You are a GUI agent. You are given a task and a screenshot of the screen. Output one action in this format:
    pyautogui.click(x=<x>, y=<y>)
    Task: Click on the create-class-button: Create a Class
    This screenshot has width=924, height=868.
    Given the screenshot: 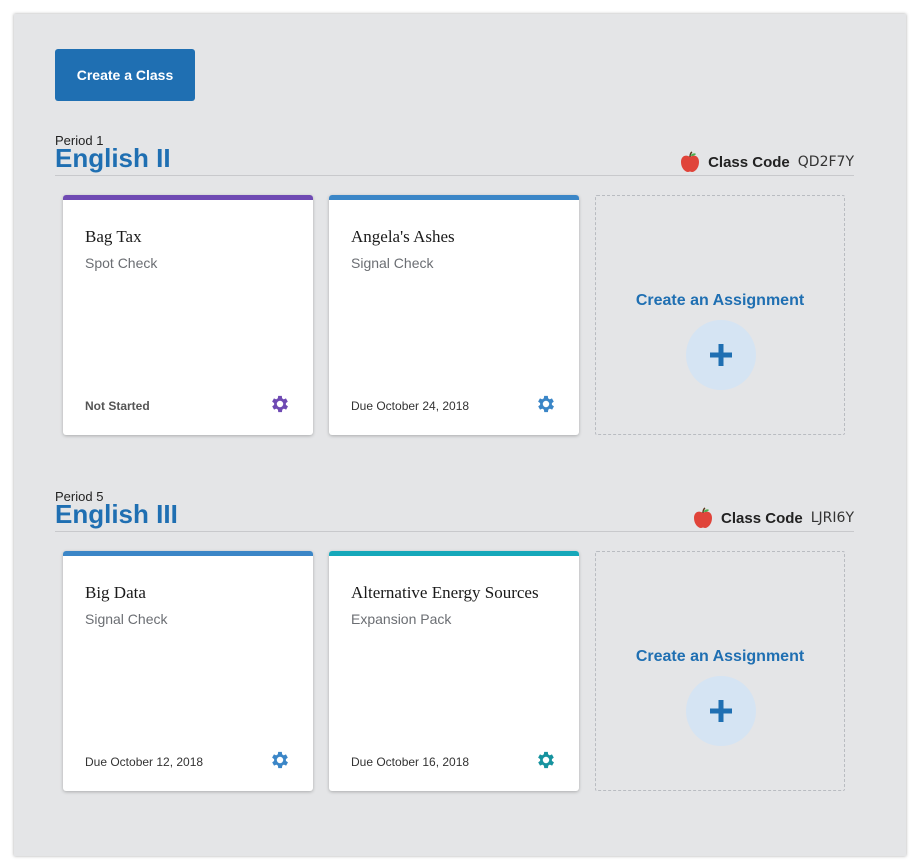 What is the action you would take?
    pyautogui.click(x=125, y=75)
    